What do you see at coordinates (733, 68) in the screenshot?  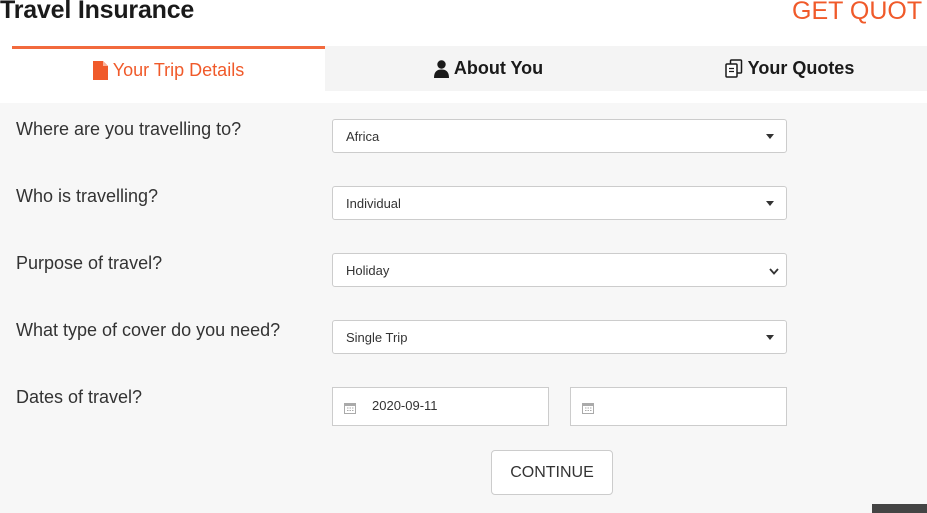 I see `copy-icon` at bounding box center [733, 68].